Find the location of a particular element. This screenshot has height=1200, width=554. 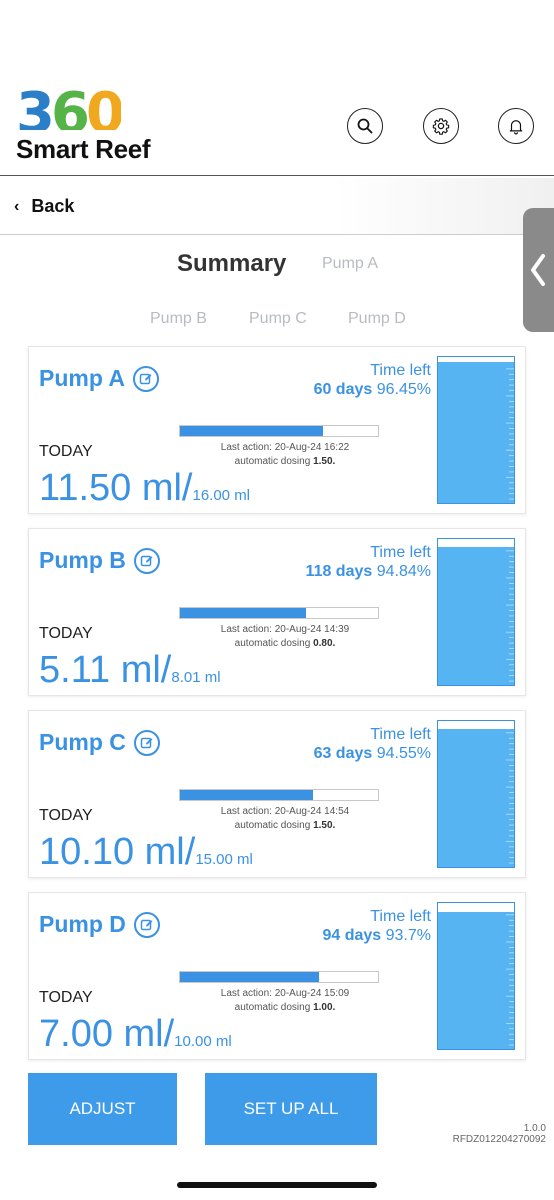

side-drawer-handle is located at coordinates (538, 270).